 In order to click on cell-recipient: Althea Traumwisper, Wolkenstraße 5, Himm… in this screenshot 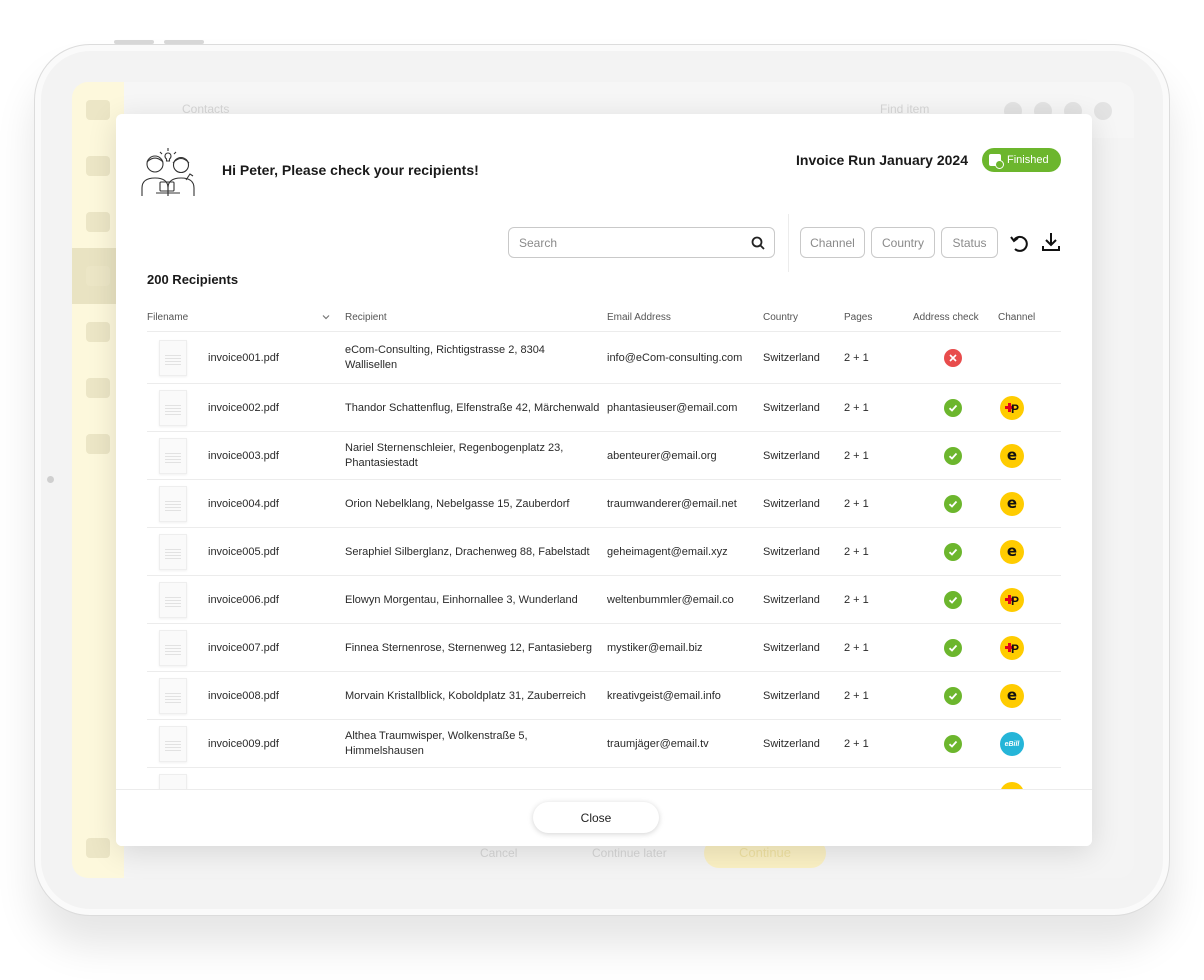, I will do `click(436, 743)`.